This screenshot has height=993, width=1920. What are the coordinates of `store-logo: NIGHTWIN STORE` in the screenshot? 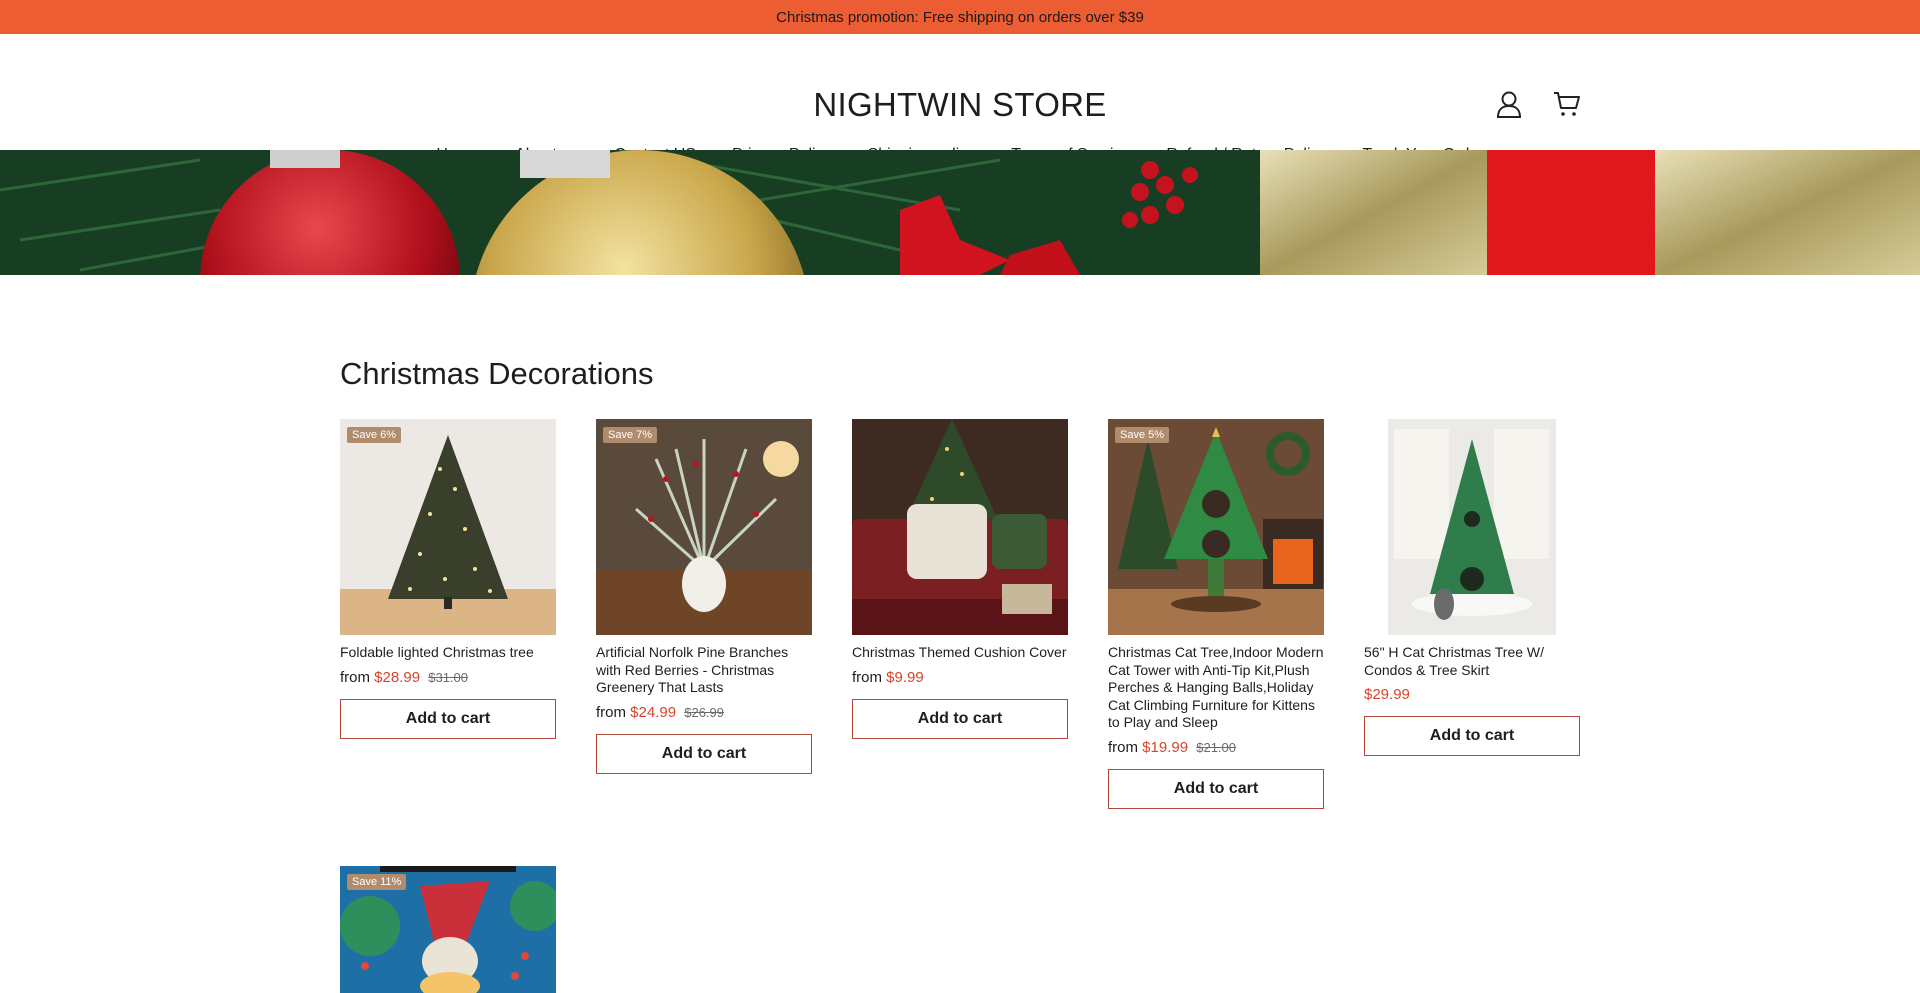 It's located at (960, 105).